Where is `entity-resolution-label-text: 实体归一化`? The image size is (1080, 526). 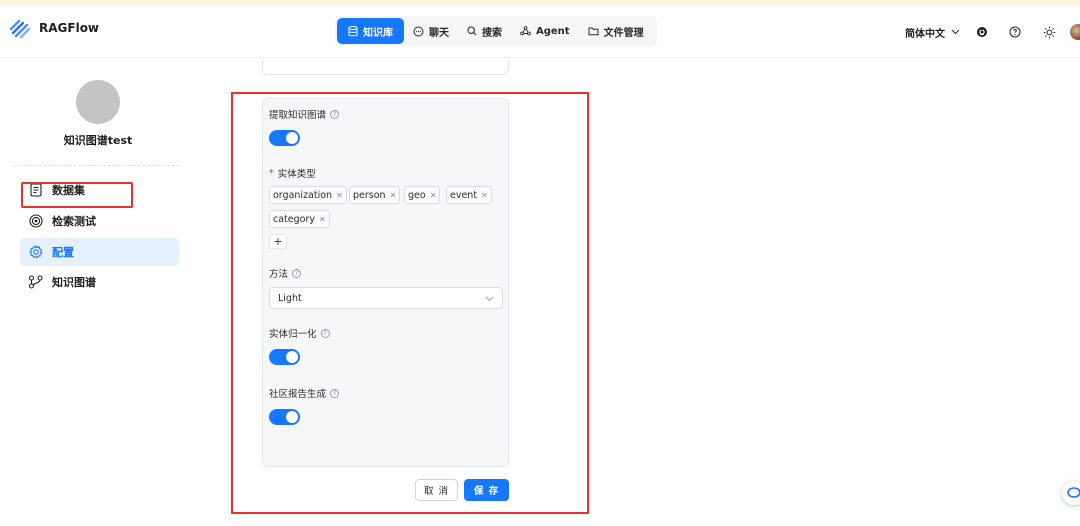 entity-resolution-label-text: 实体归一化 is located at coordinates (293, 334).